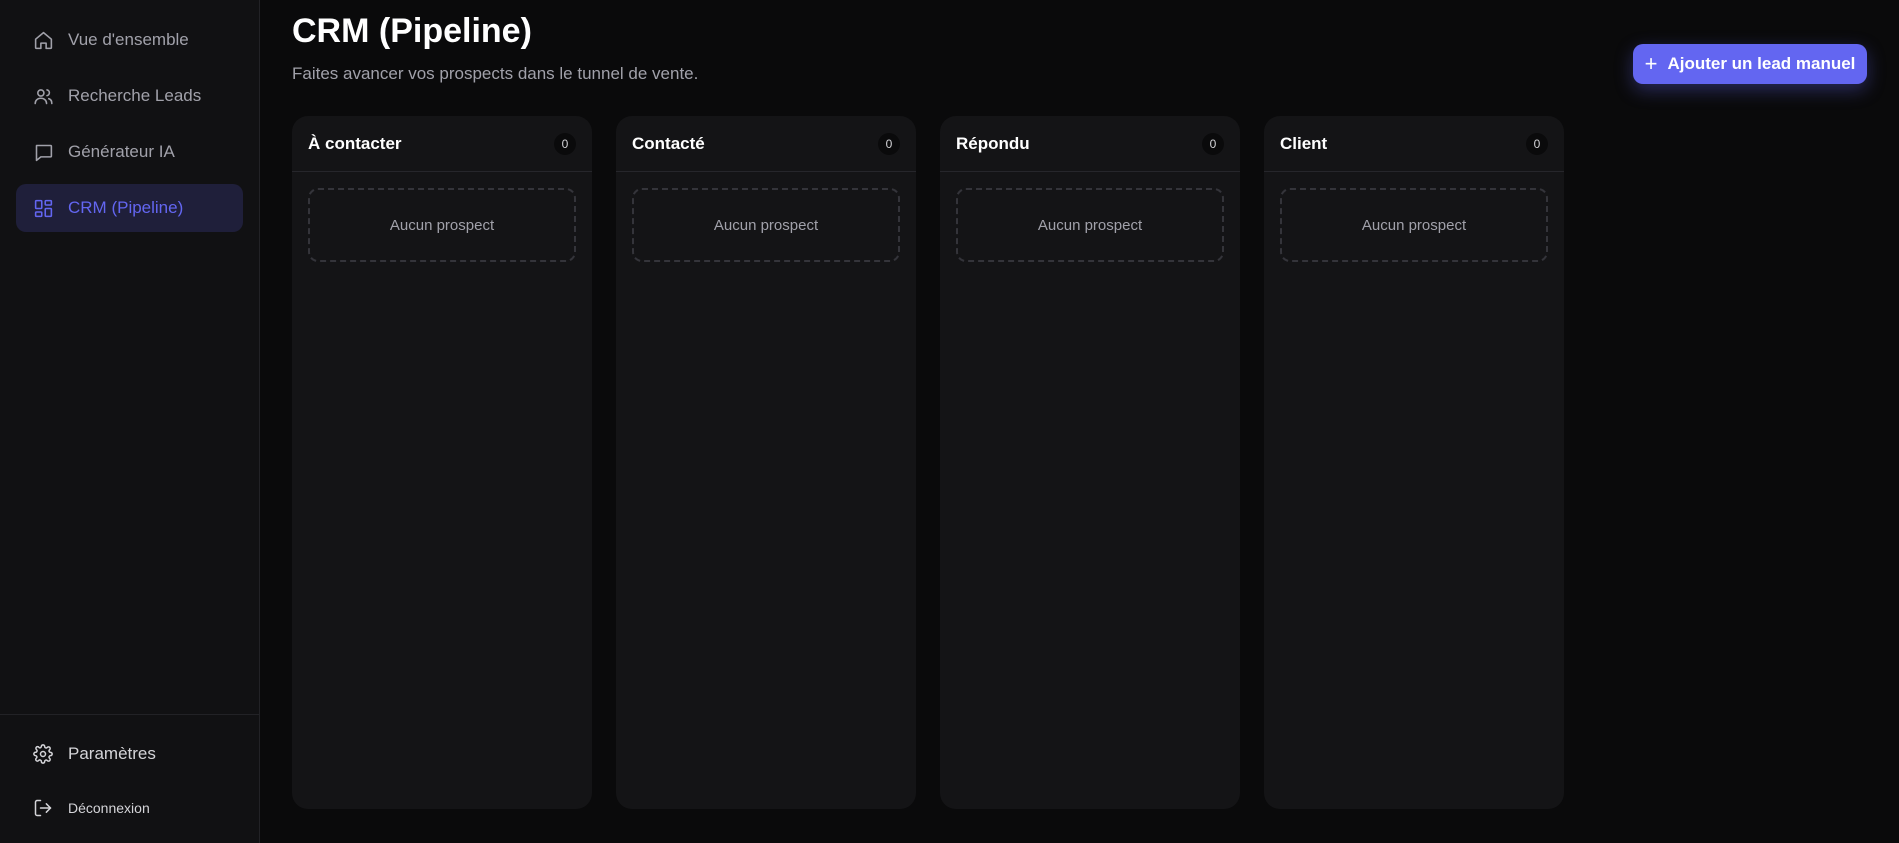  Describe the element at coordinates (668, 143) in the screenshot. I see `column-title: Contacté` at that location.